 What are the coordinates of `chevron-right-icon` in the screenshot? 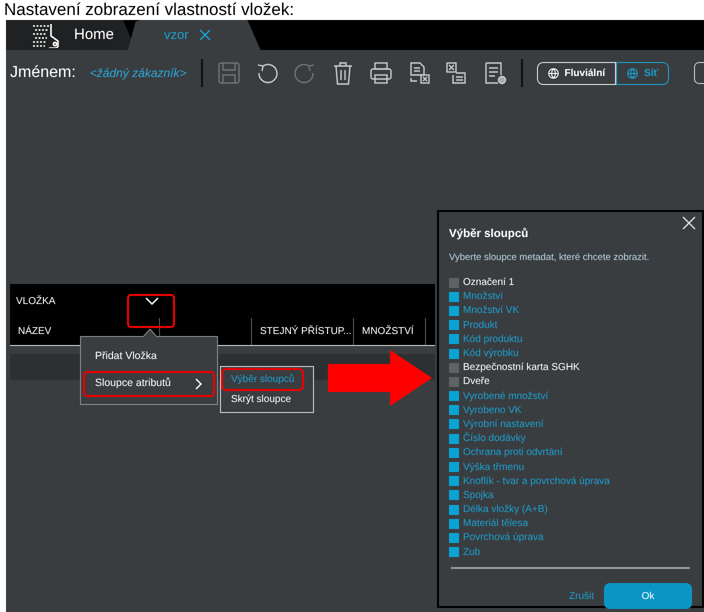 It's located at (199, 384).